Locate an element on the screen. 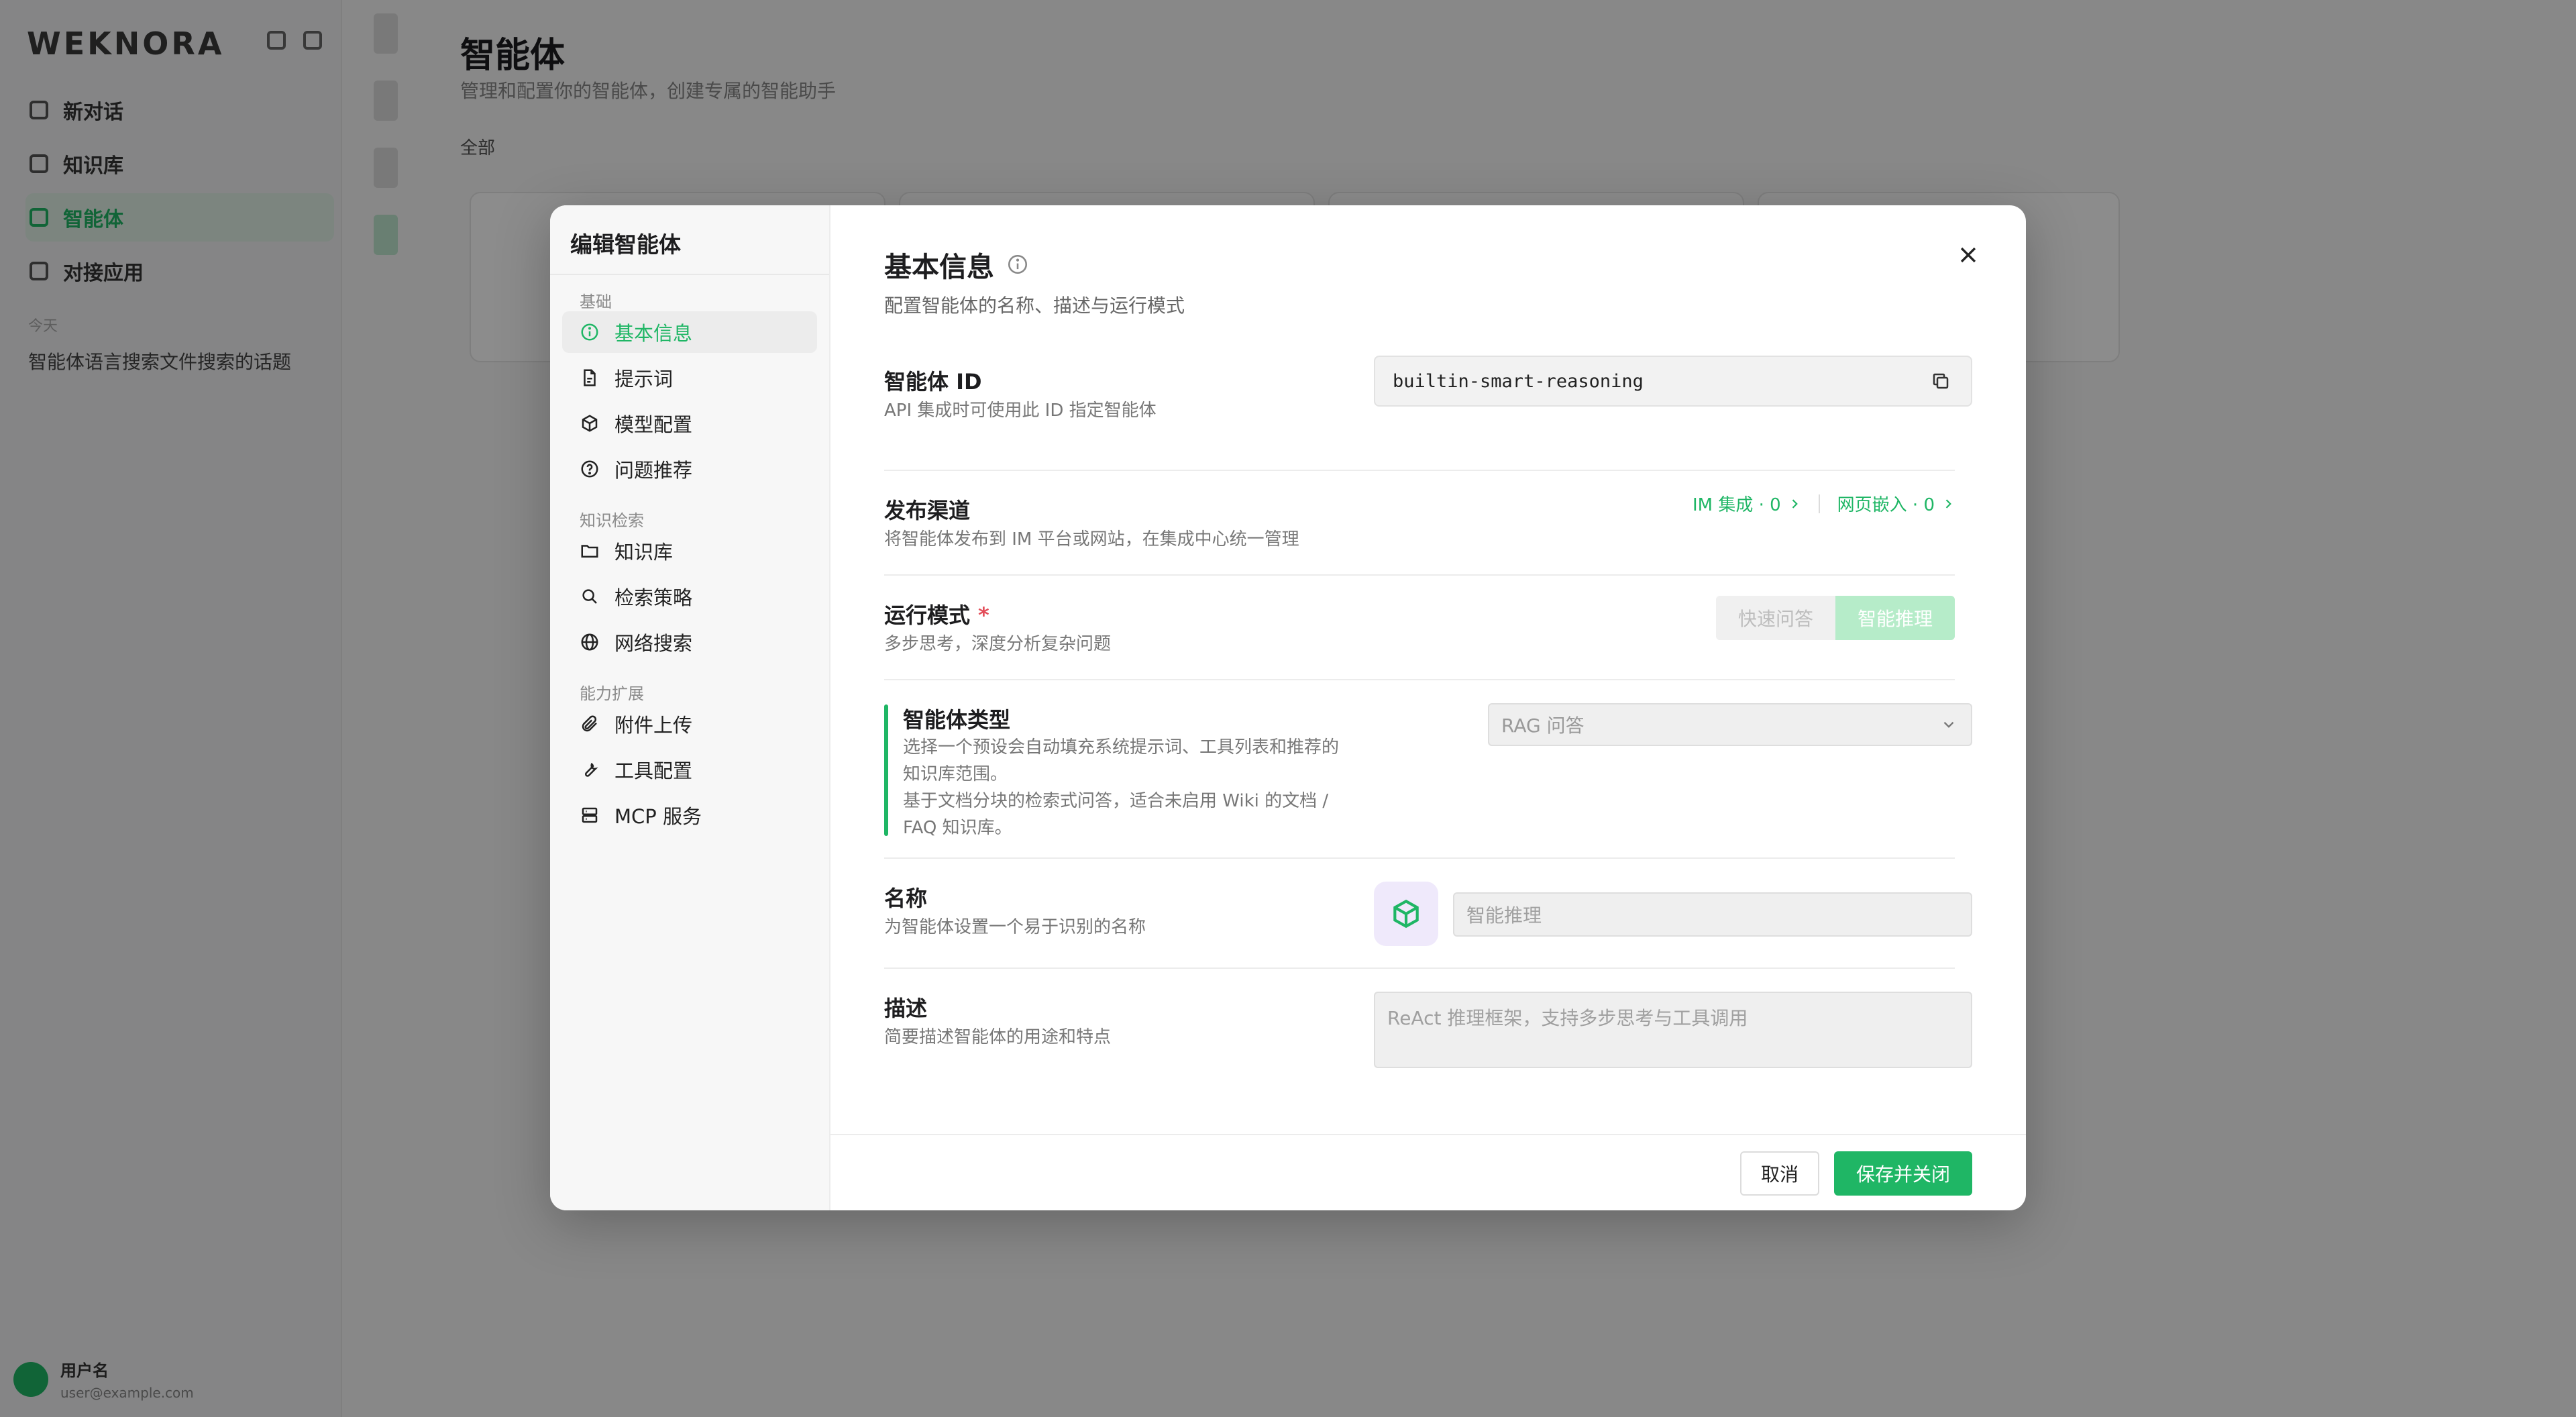 This screenshot has height=1417, width=2576. nav-item-label: 检索策略 is located at coordinates (653, 597).